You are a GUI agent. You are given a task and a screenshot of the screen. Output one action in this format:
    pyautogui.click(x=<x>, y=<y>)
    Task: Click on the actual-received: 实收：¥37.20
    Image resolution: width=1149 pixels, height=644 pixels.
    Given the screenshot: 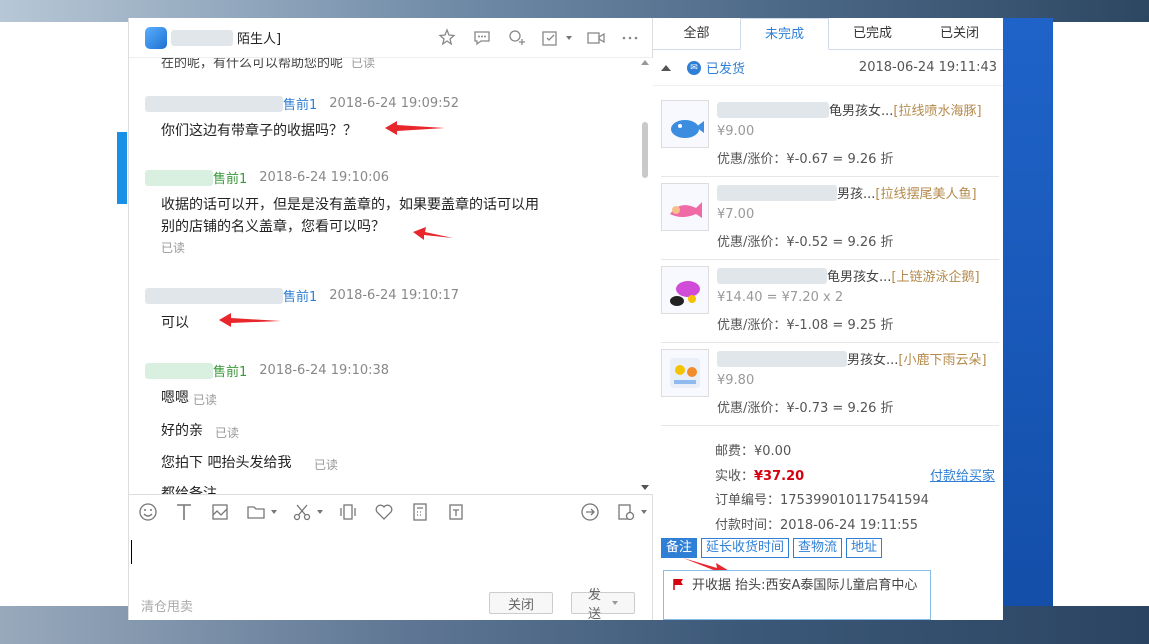 What is the action you would take?
    pyautogui.click(x=760, y=476)
    